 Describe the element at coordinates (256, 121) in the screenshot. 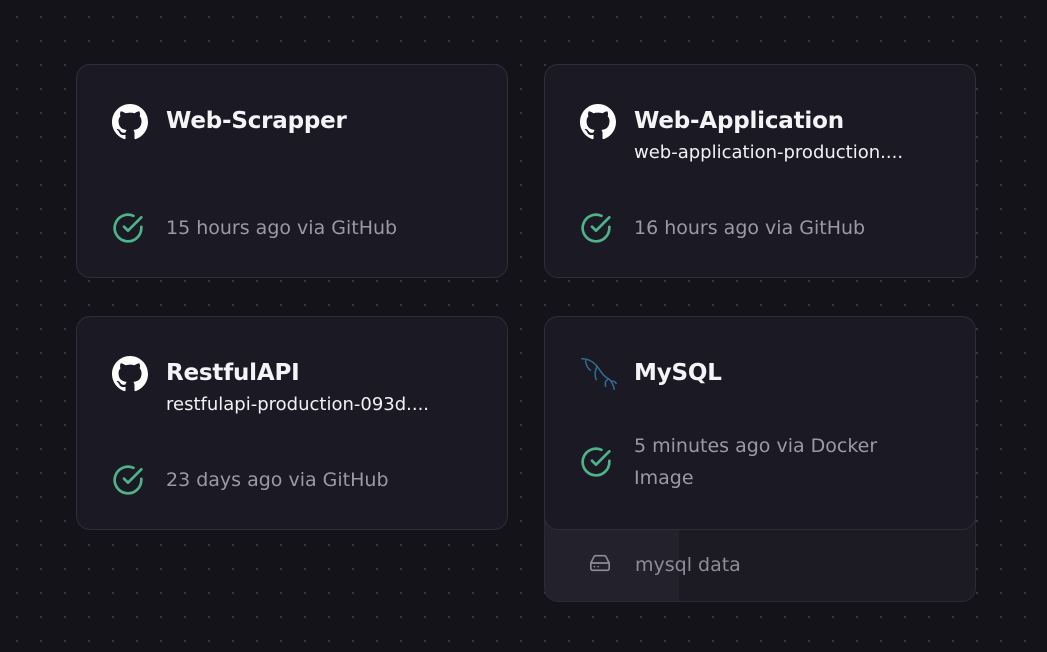

I see `service-name: Web-Scrapper` at that location.